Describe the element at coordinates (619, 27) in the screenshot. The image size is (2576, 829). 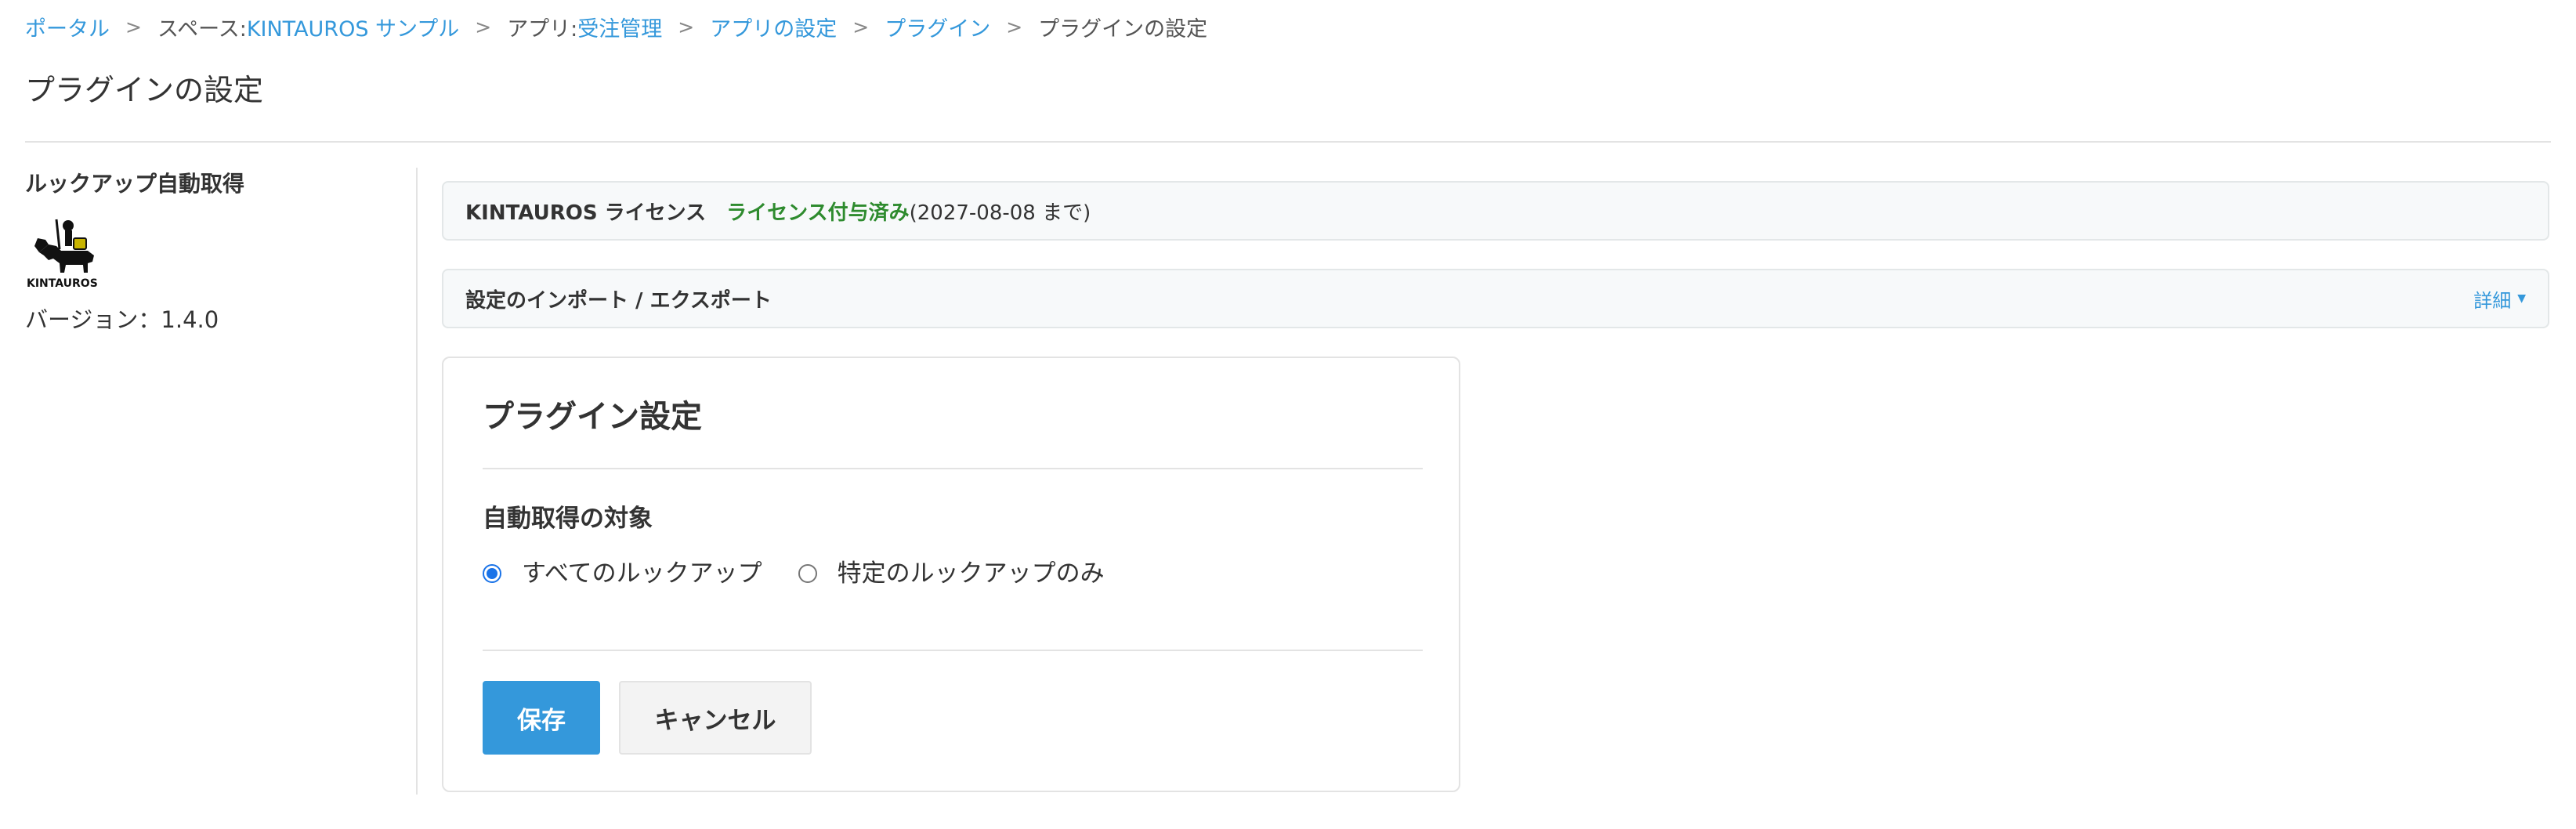
I see `breadcrumb-app-link: 受注管理` at that location.